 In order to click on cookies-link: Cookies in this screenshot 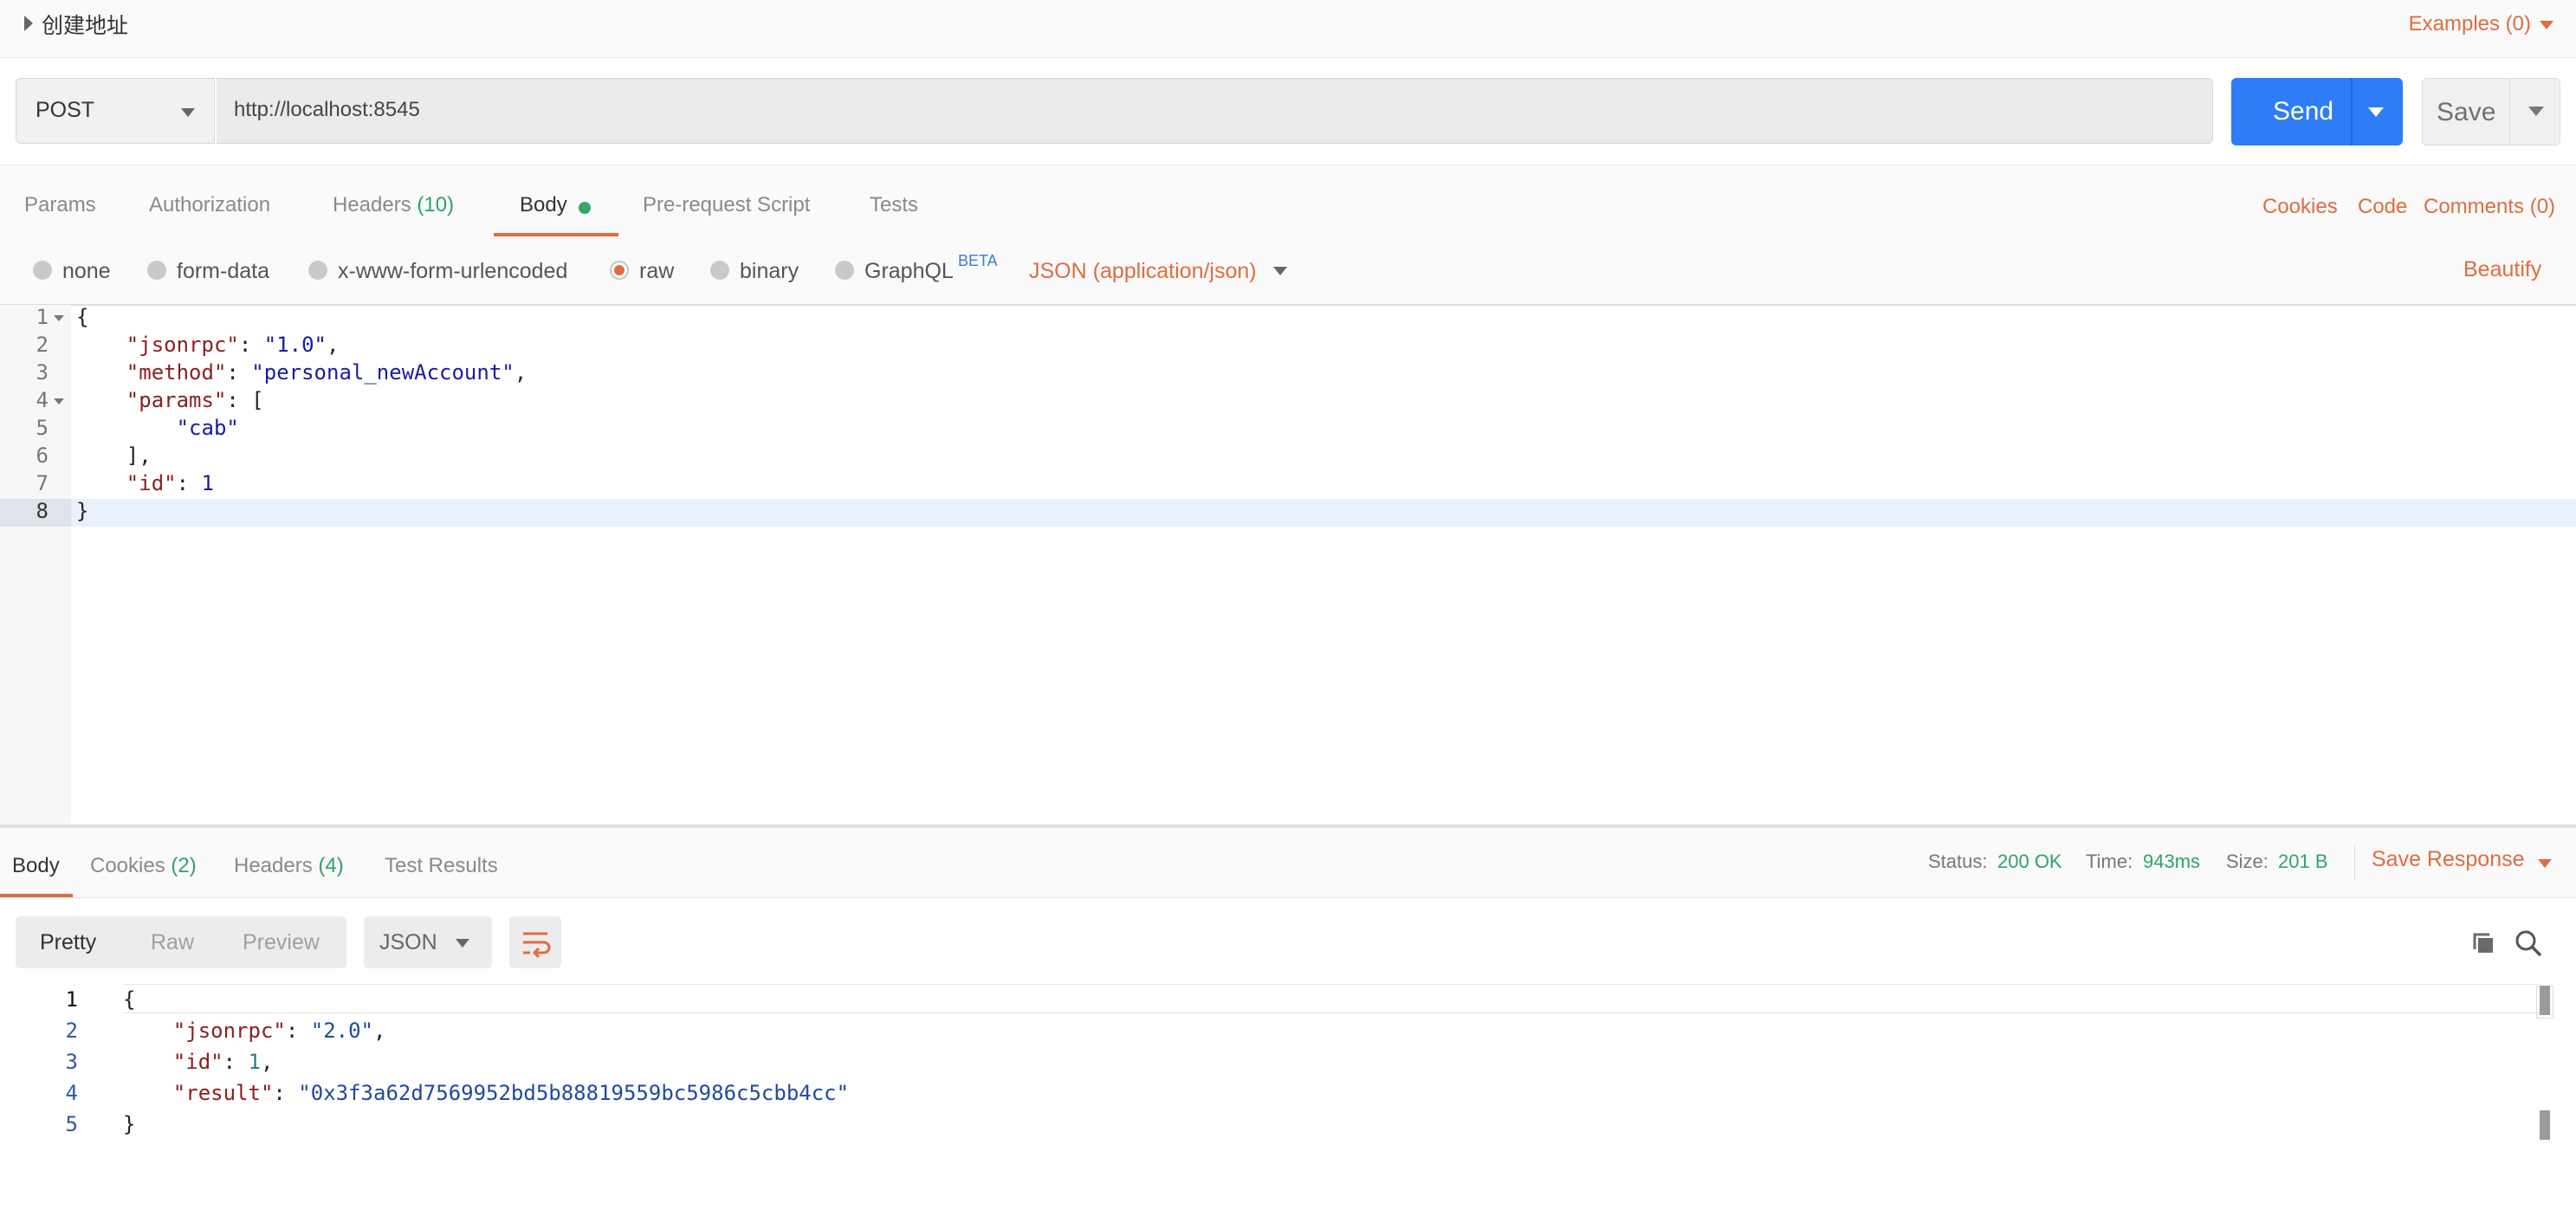, I will do `click(2300, 207)`.